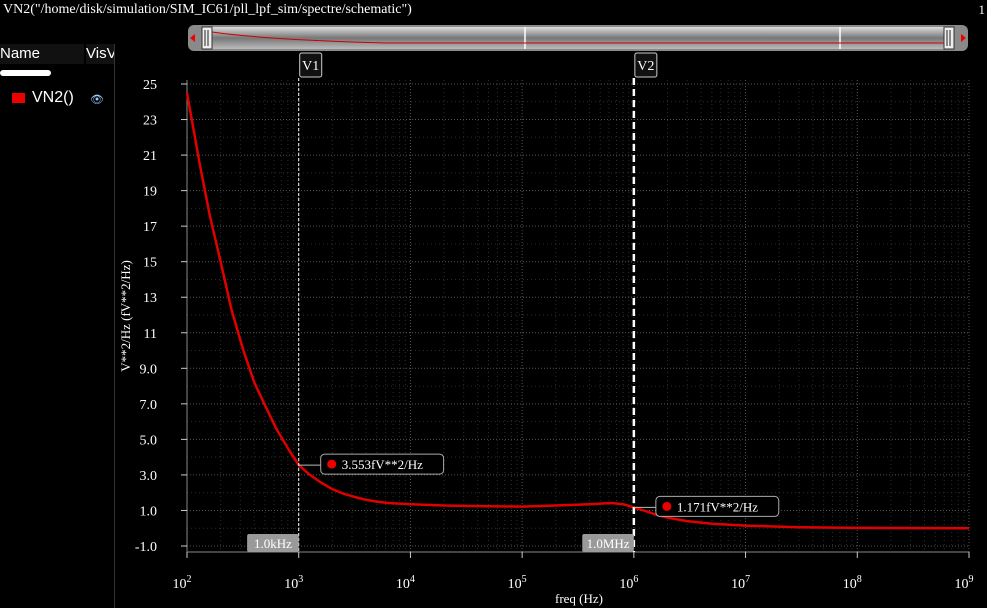 The width and height of the screenshot is (987, 608). Describe the element at coordinates (150, 298) in the screenshot. I see `y-tick-label: 13` at that location.